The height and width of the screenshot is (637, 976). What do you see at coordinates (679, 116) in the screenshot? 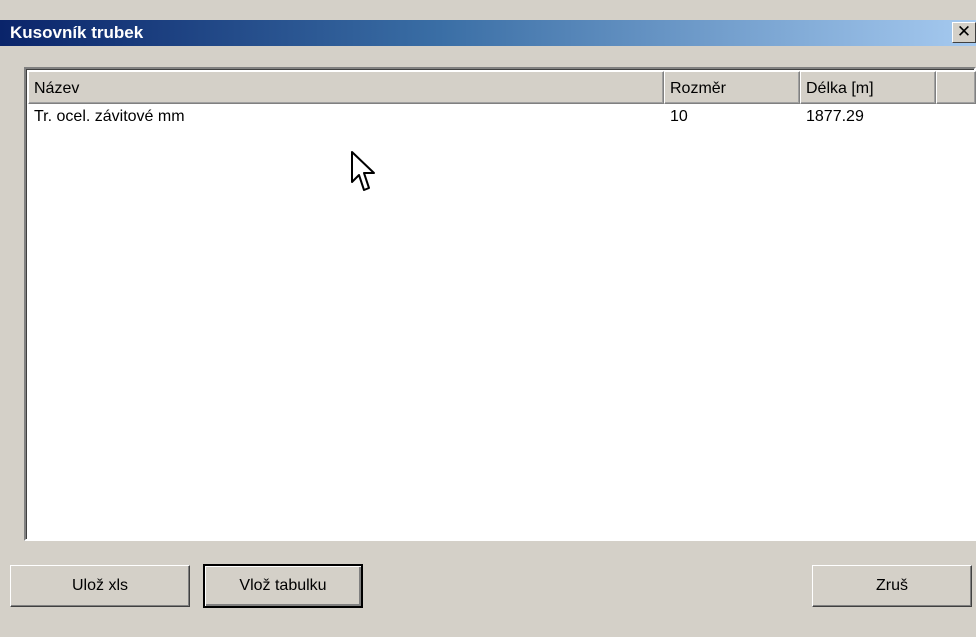
I see `cell-rozmer: 10` at bounding box center [679, 116].